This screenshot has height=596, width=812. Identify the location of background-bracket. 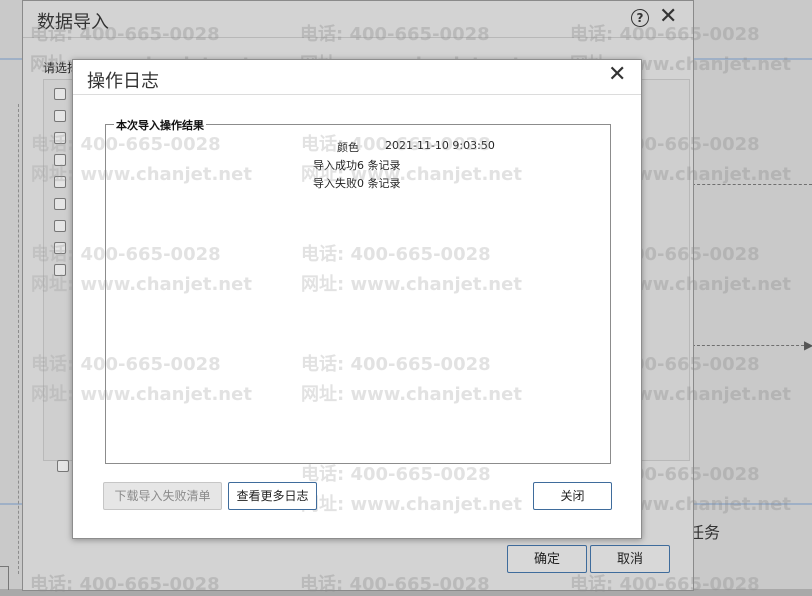
(4, 578).